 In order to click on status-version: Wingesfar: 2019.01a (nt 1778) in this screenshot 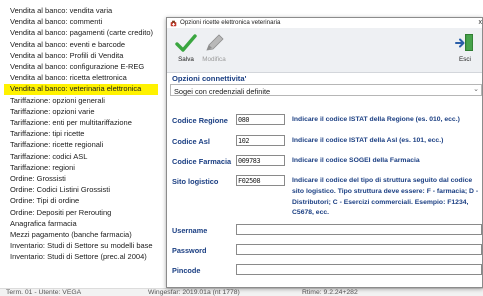, I will do `click(194, 292)`.